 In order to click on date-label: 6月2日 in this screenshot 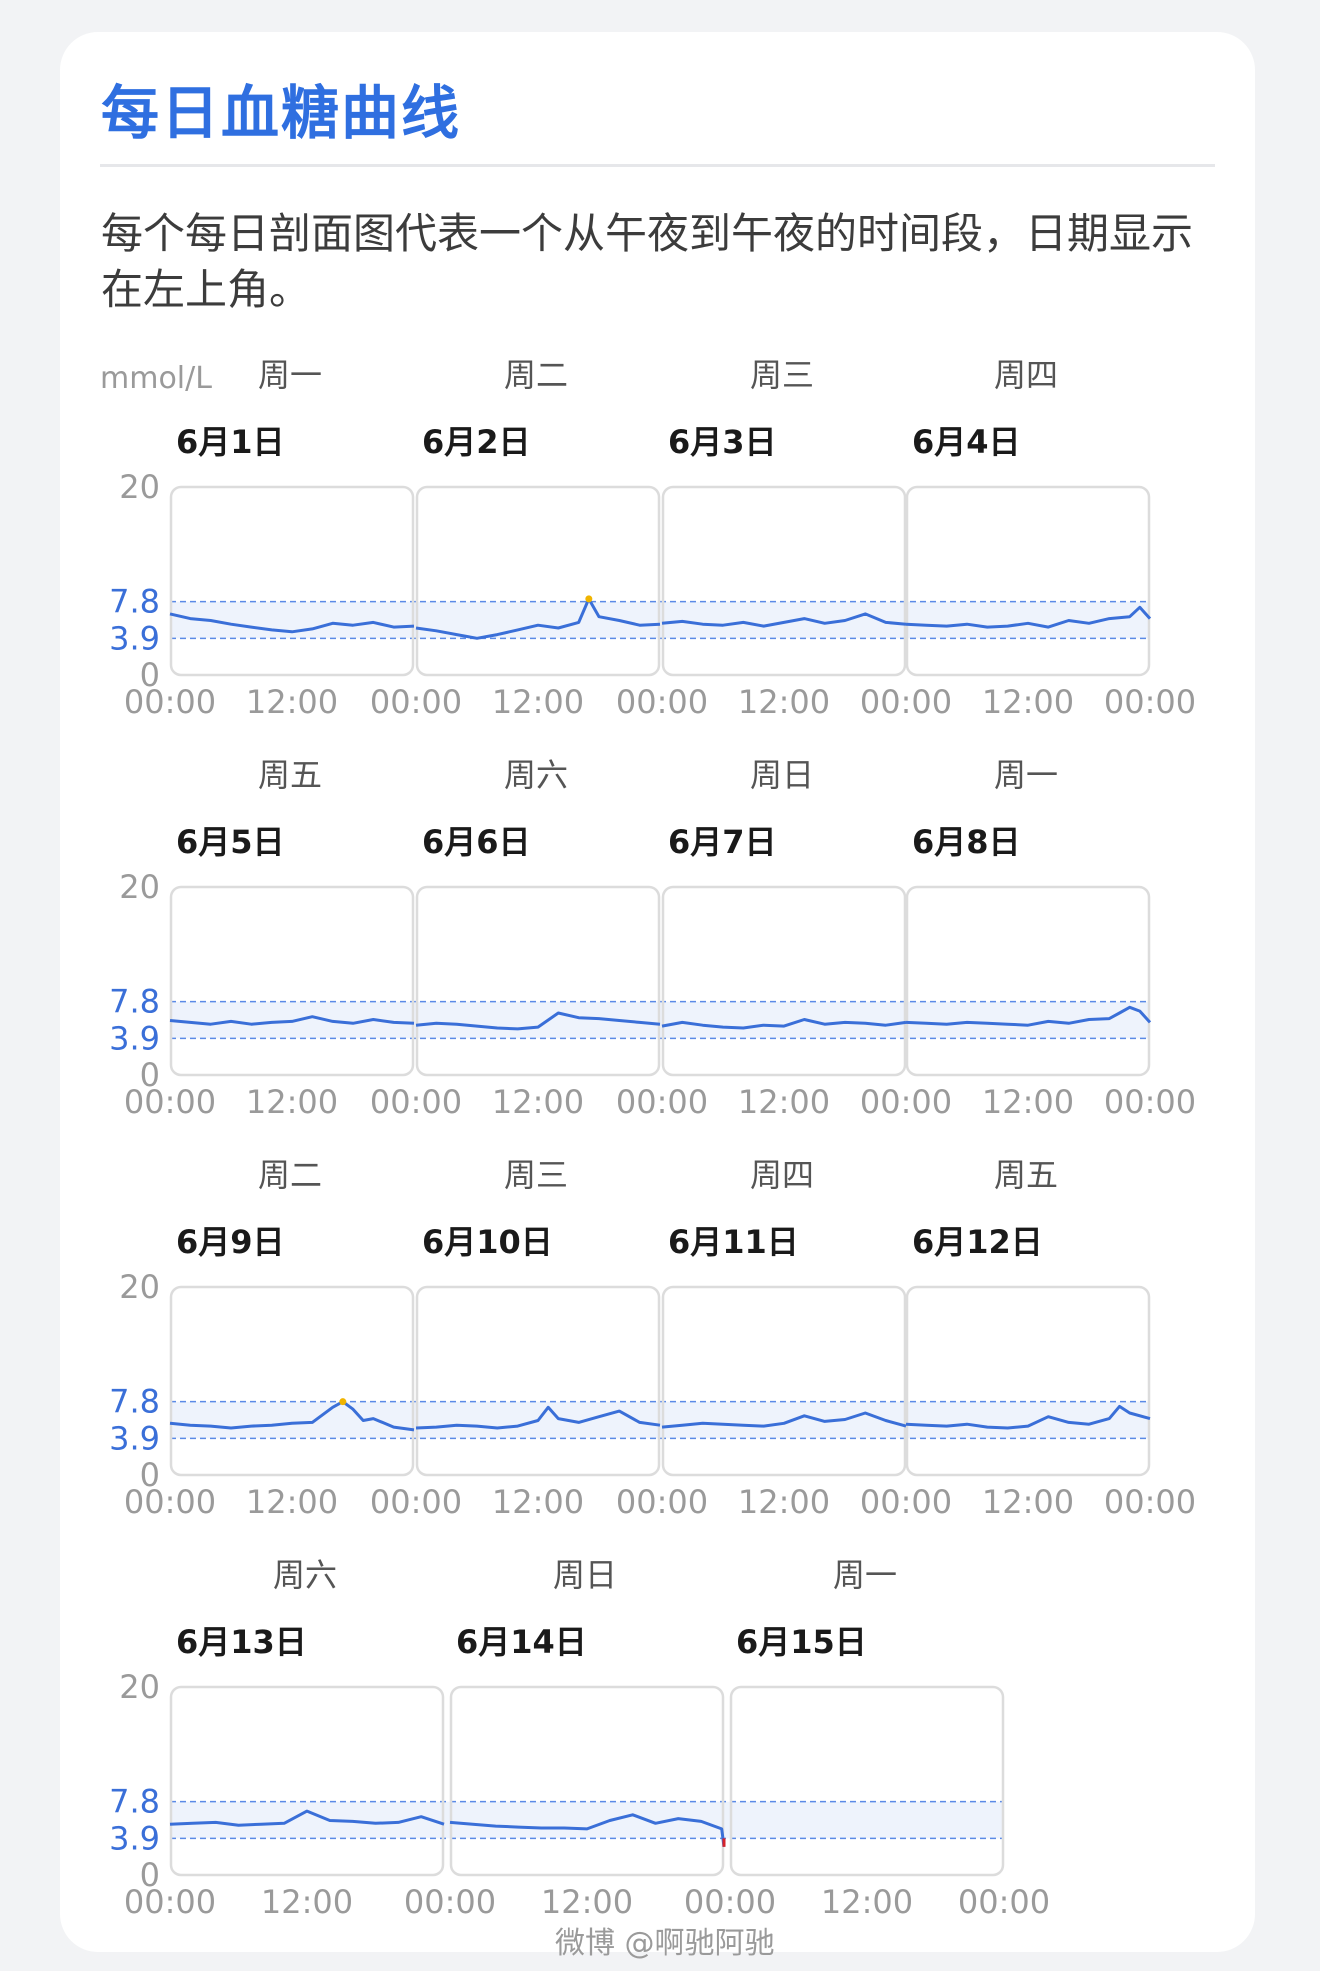, I will do `click(476, 442)`.